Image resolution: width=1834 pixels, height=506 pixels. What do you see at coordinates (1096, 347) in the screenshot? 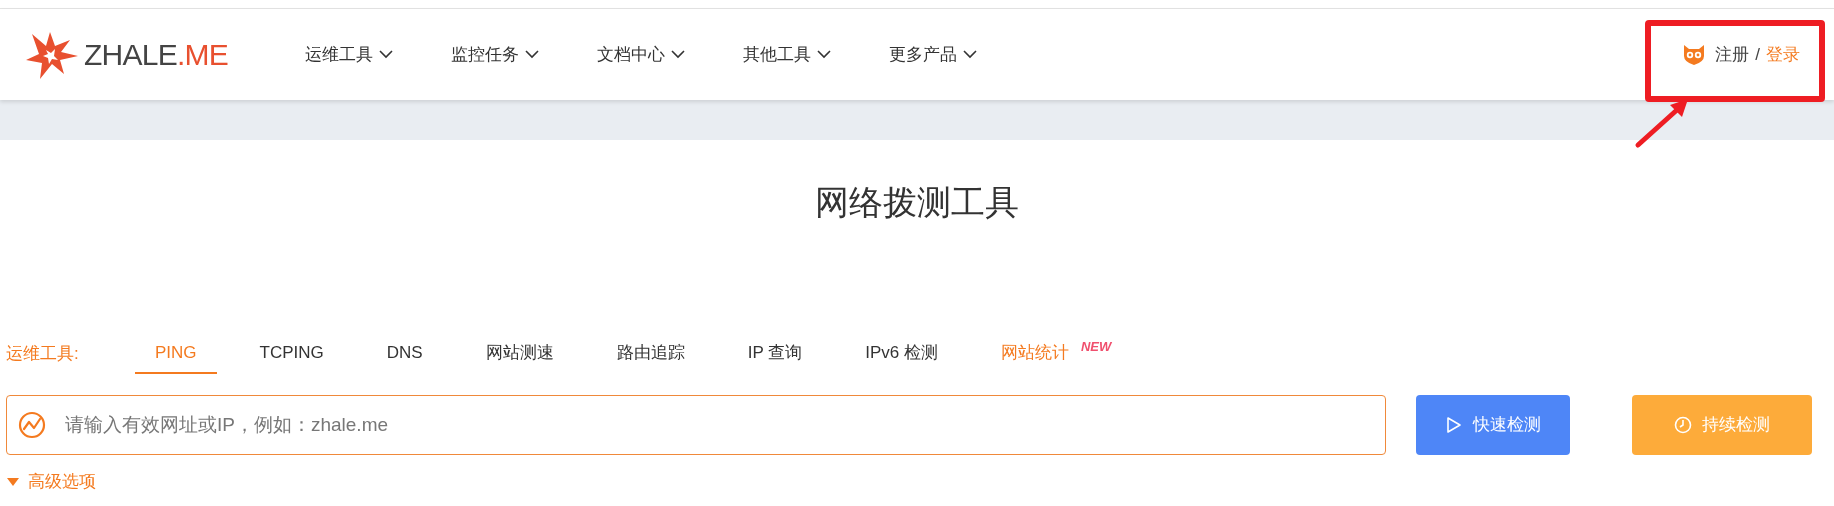
I see `new-label: NEW` at bounding box center [1096, 347].